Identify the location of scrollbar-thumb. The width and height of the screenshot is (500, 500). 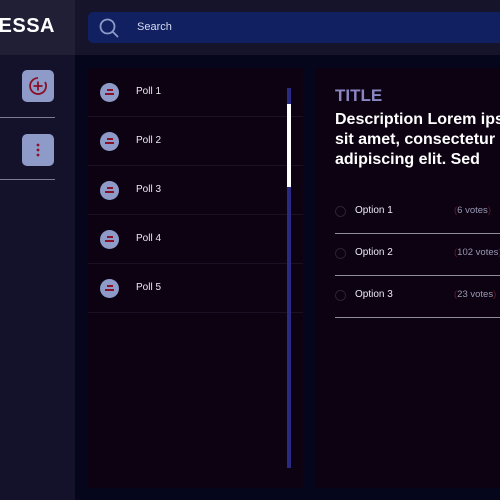
(289, 145).